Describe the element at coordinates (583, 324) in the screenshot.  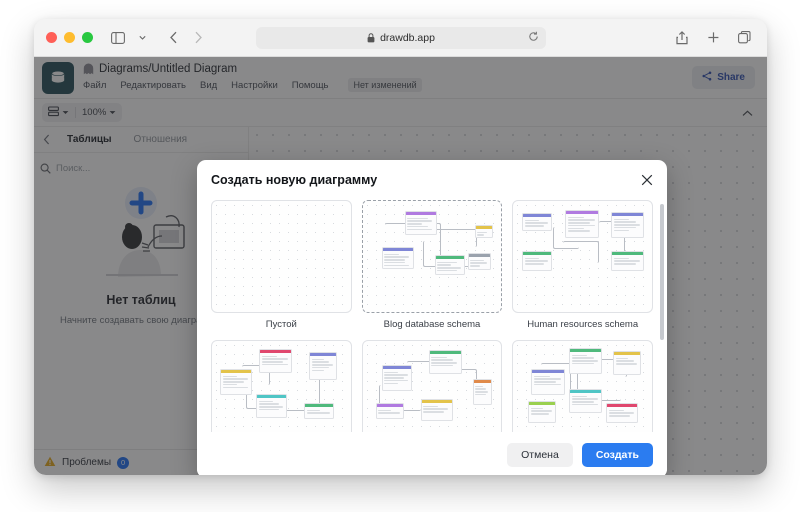
I see `template-label: Human resources schema` at that location.